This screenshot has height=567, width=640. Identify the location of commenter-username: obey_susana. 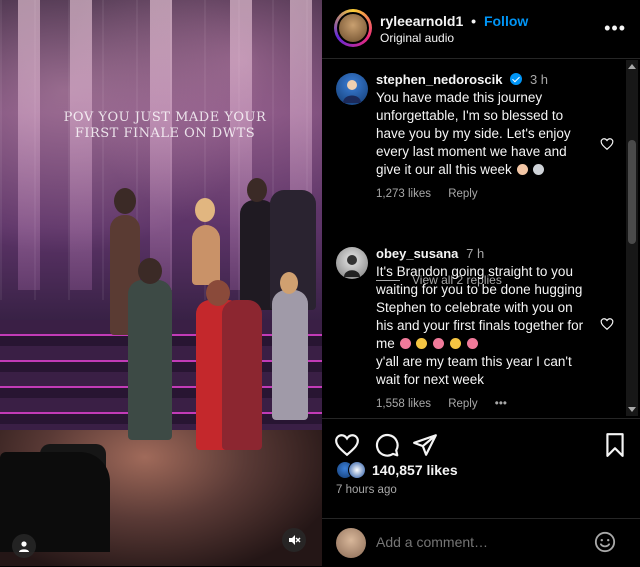
(417, 253).